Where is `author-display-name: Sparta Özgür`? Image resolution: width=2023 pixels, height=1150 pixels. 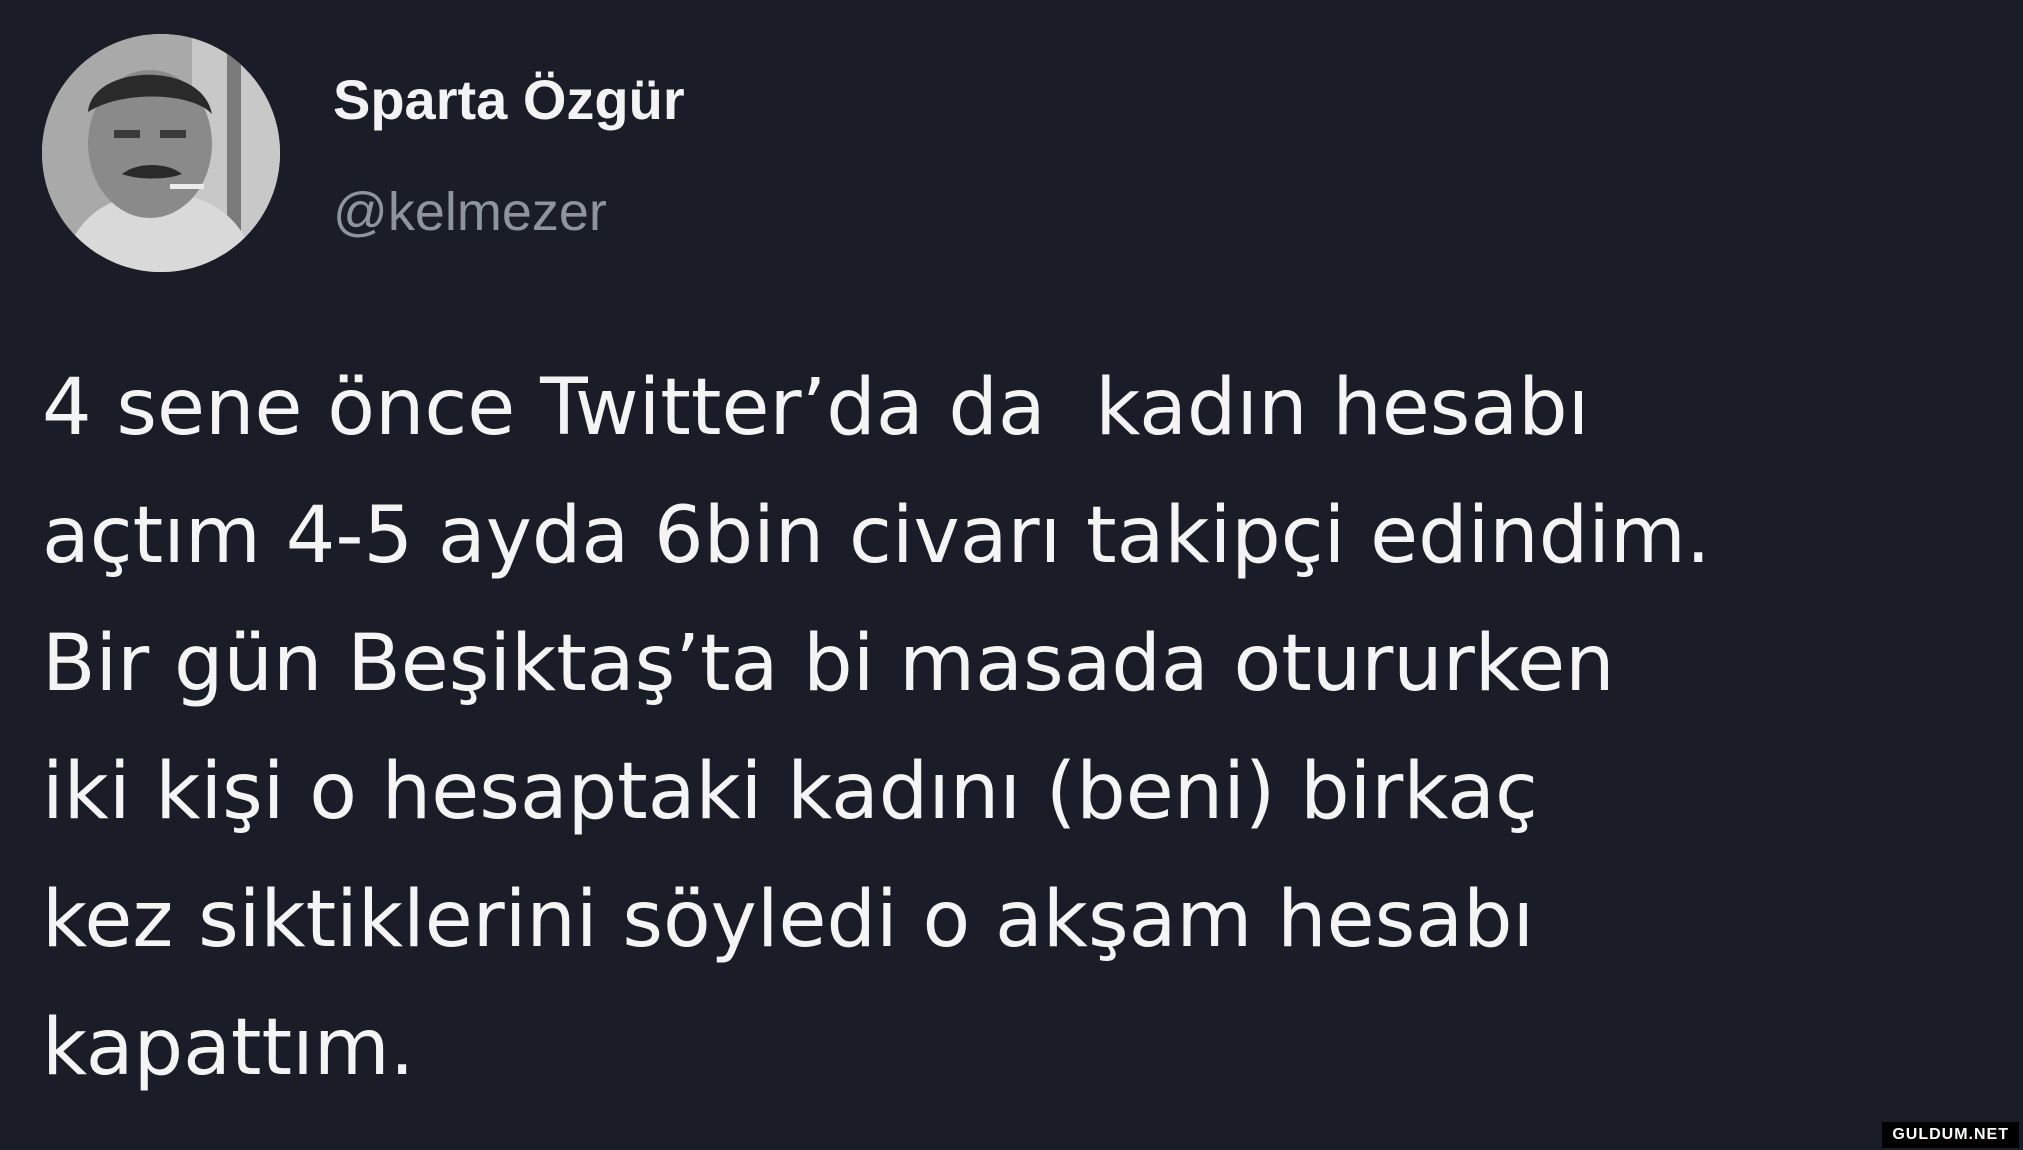
author-display-name: Sparta Özgür is located at coordinates (509, 100).